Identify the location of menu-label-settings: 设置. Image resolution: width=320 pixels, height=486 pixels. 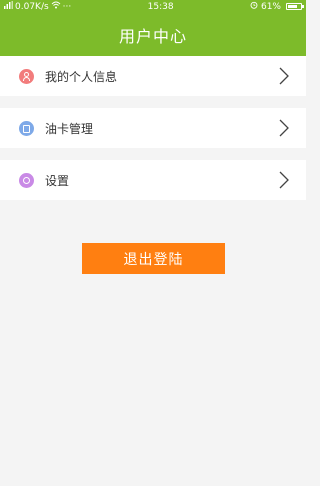
(57, 180).